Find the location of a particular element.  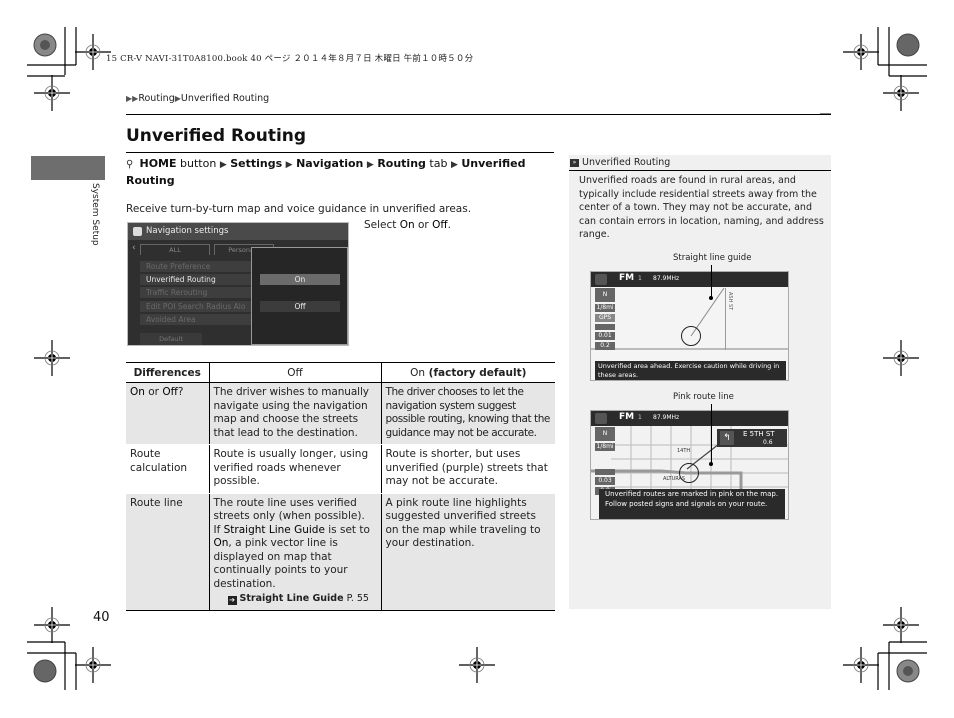

path-step: Navigation is located at coordinates (330, 163).